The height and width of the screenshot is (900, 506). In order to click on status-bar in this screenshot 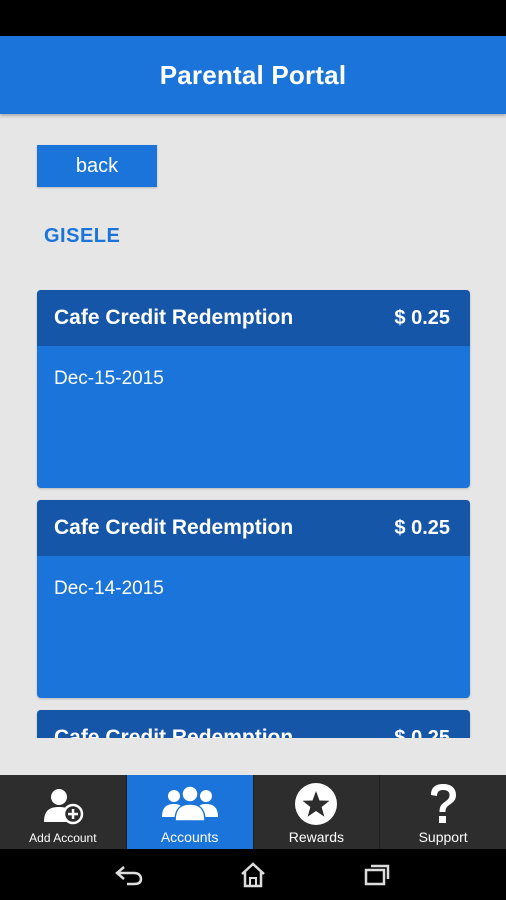, I will do `click(253, 18)`.